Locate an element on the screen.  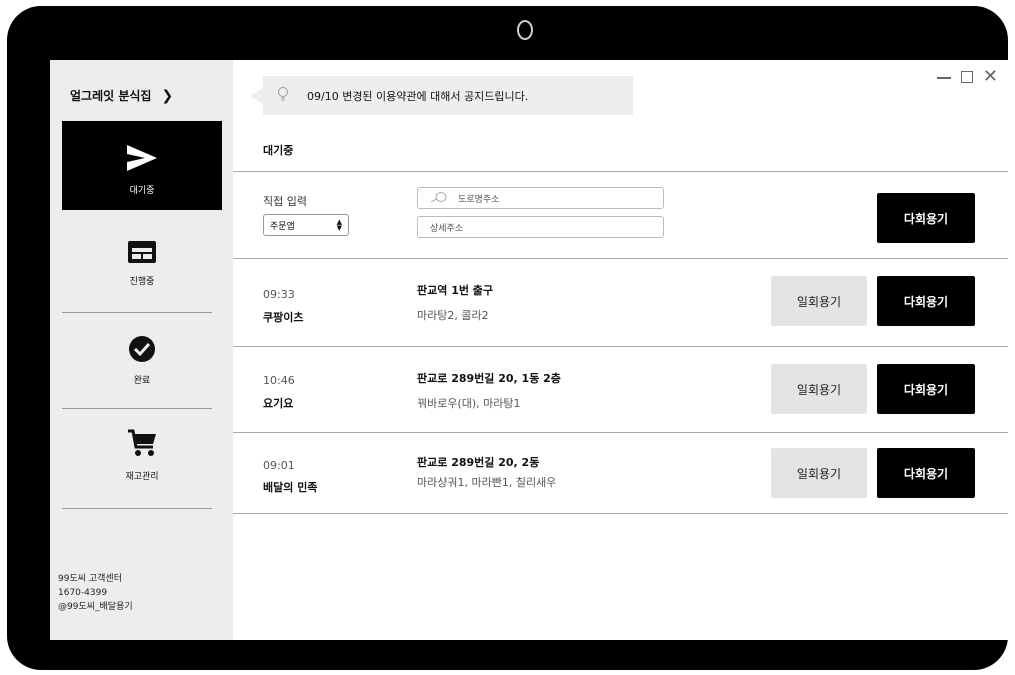
notice-text: 09/10 변경된 이용약관에 대해서 공지드립니다. is located at coordinates (418, 96).